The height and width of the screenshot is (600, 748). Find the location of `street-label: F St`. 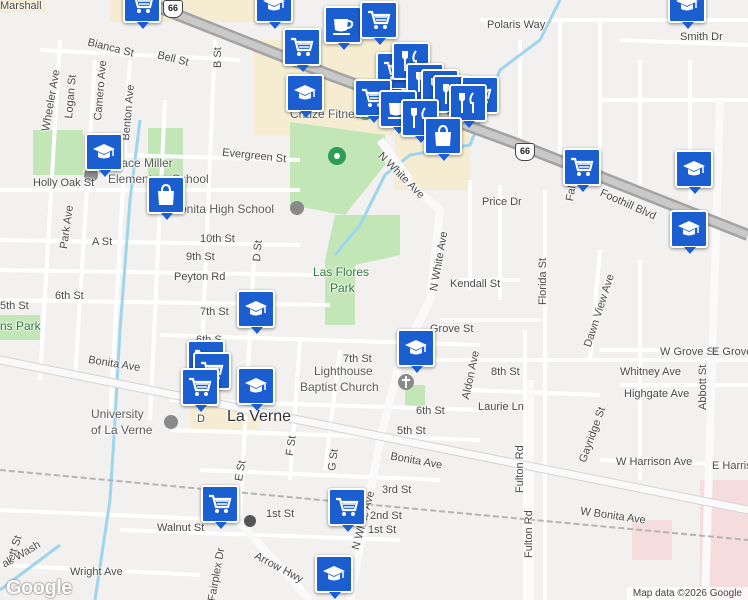

street-label: F St is located at coordinates (291, 446).